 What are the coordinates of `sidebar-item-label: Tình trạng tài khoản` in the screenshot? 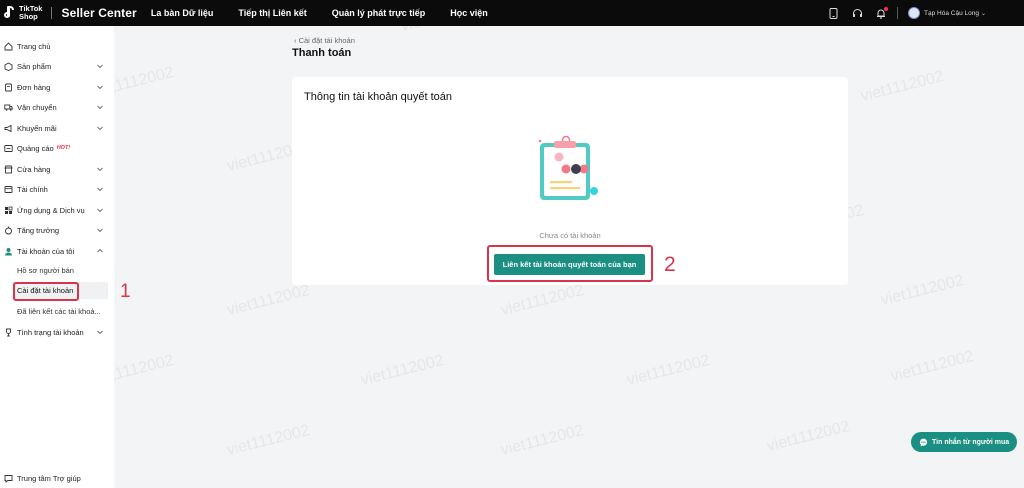 It's located at (50, 332).